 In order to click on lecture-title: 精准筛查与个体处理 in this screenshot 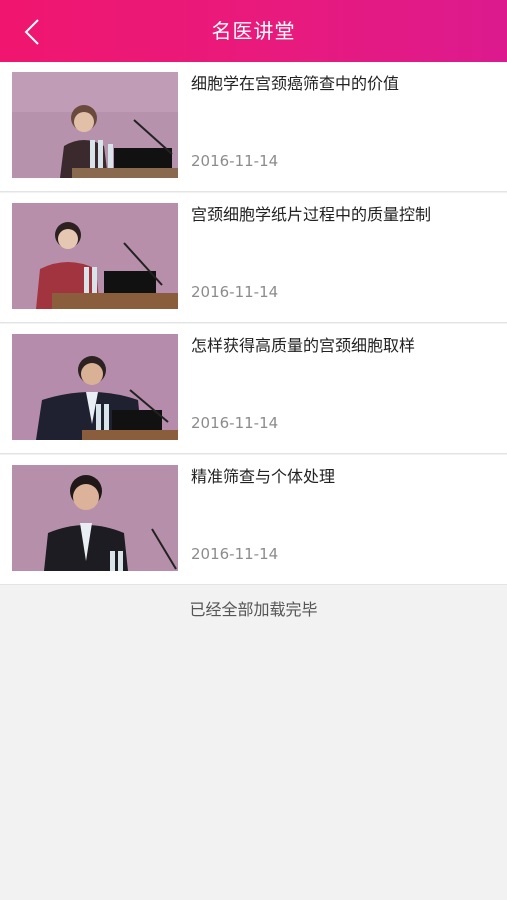, I will do `click(263, 476)`.